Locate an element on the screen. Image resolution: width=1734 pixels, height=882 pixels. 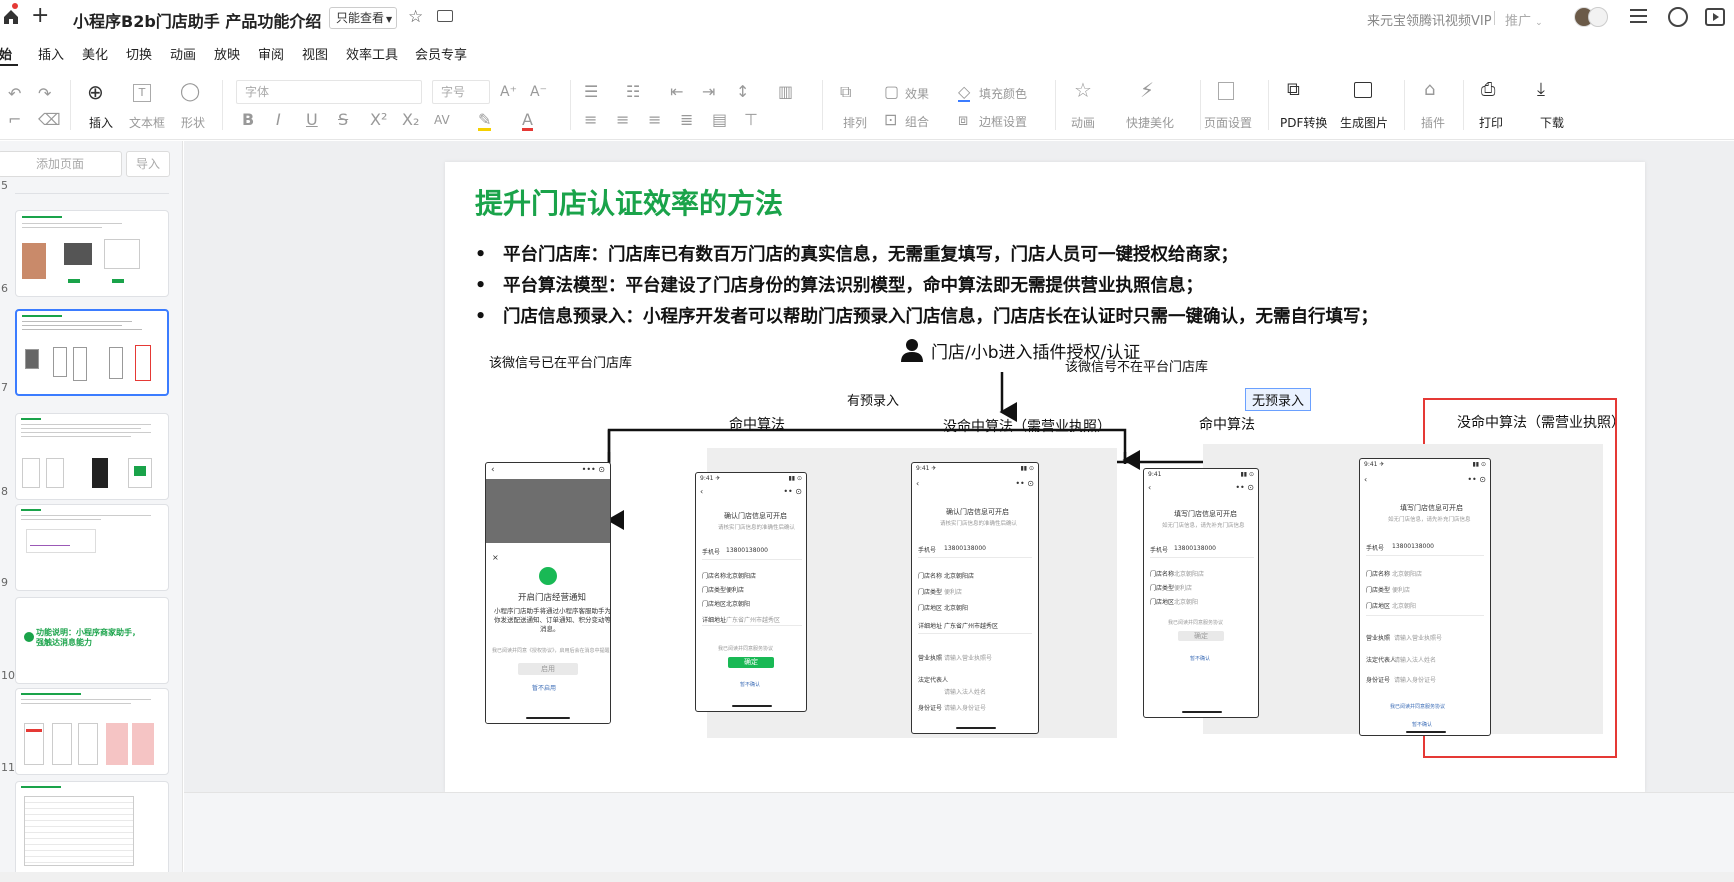
insert-icon: ⊕ is located at coordinates (95, 92).